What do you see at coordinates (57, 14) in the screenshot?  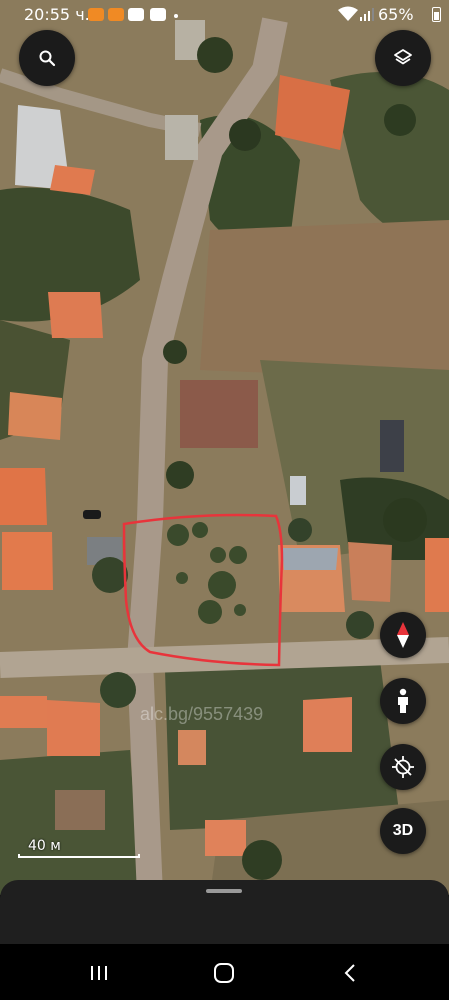 I see `status-time: 20:55 ч.` at bounding box center [57, 14].